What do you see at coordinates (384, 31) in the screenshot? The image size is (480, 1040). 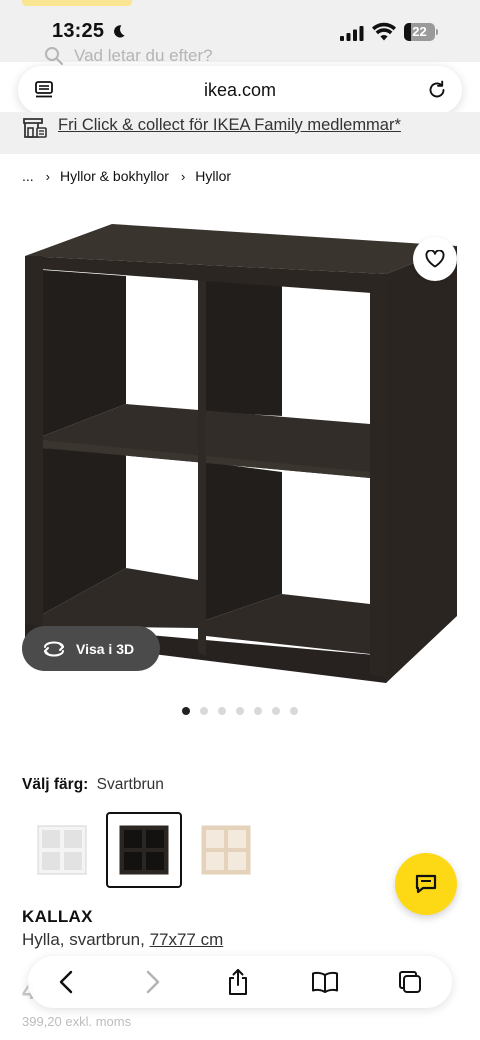 I see `wifi-icon` at bounding box center [384, 31].